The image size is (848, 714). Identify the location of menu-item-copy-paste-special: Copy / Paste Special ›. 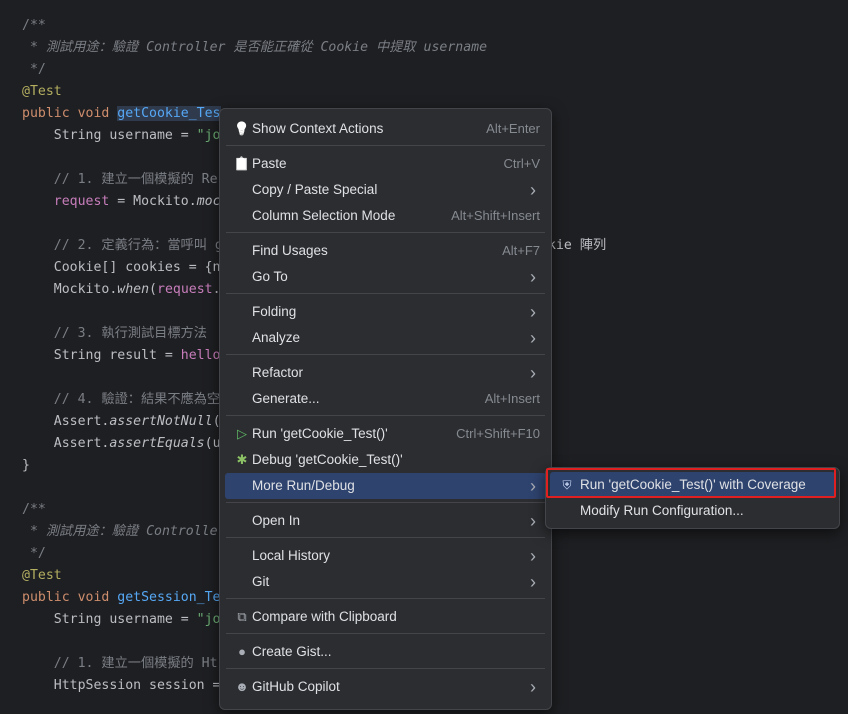
(385, 190).